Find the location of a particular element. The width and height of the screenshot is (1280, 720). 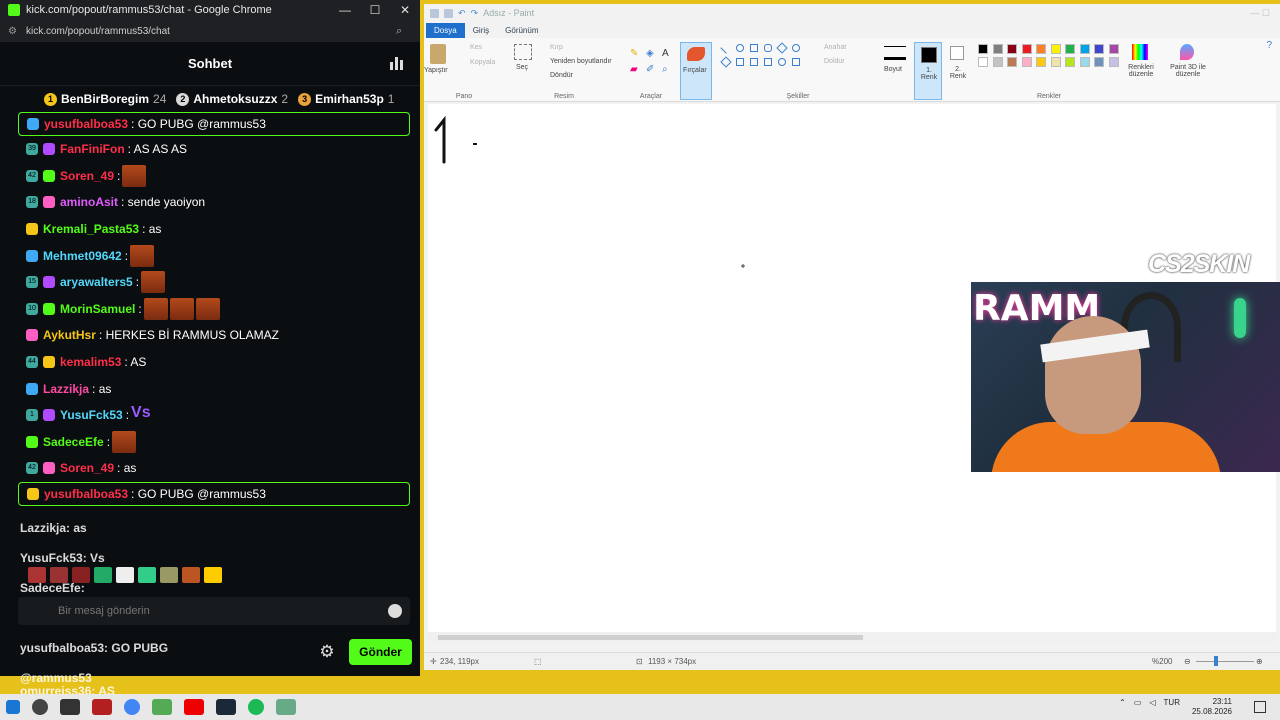

horizontal-scrollbar is located at coordinates (852, 637).